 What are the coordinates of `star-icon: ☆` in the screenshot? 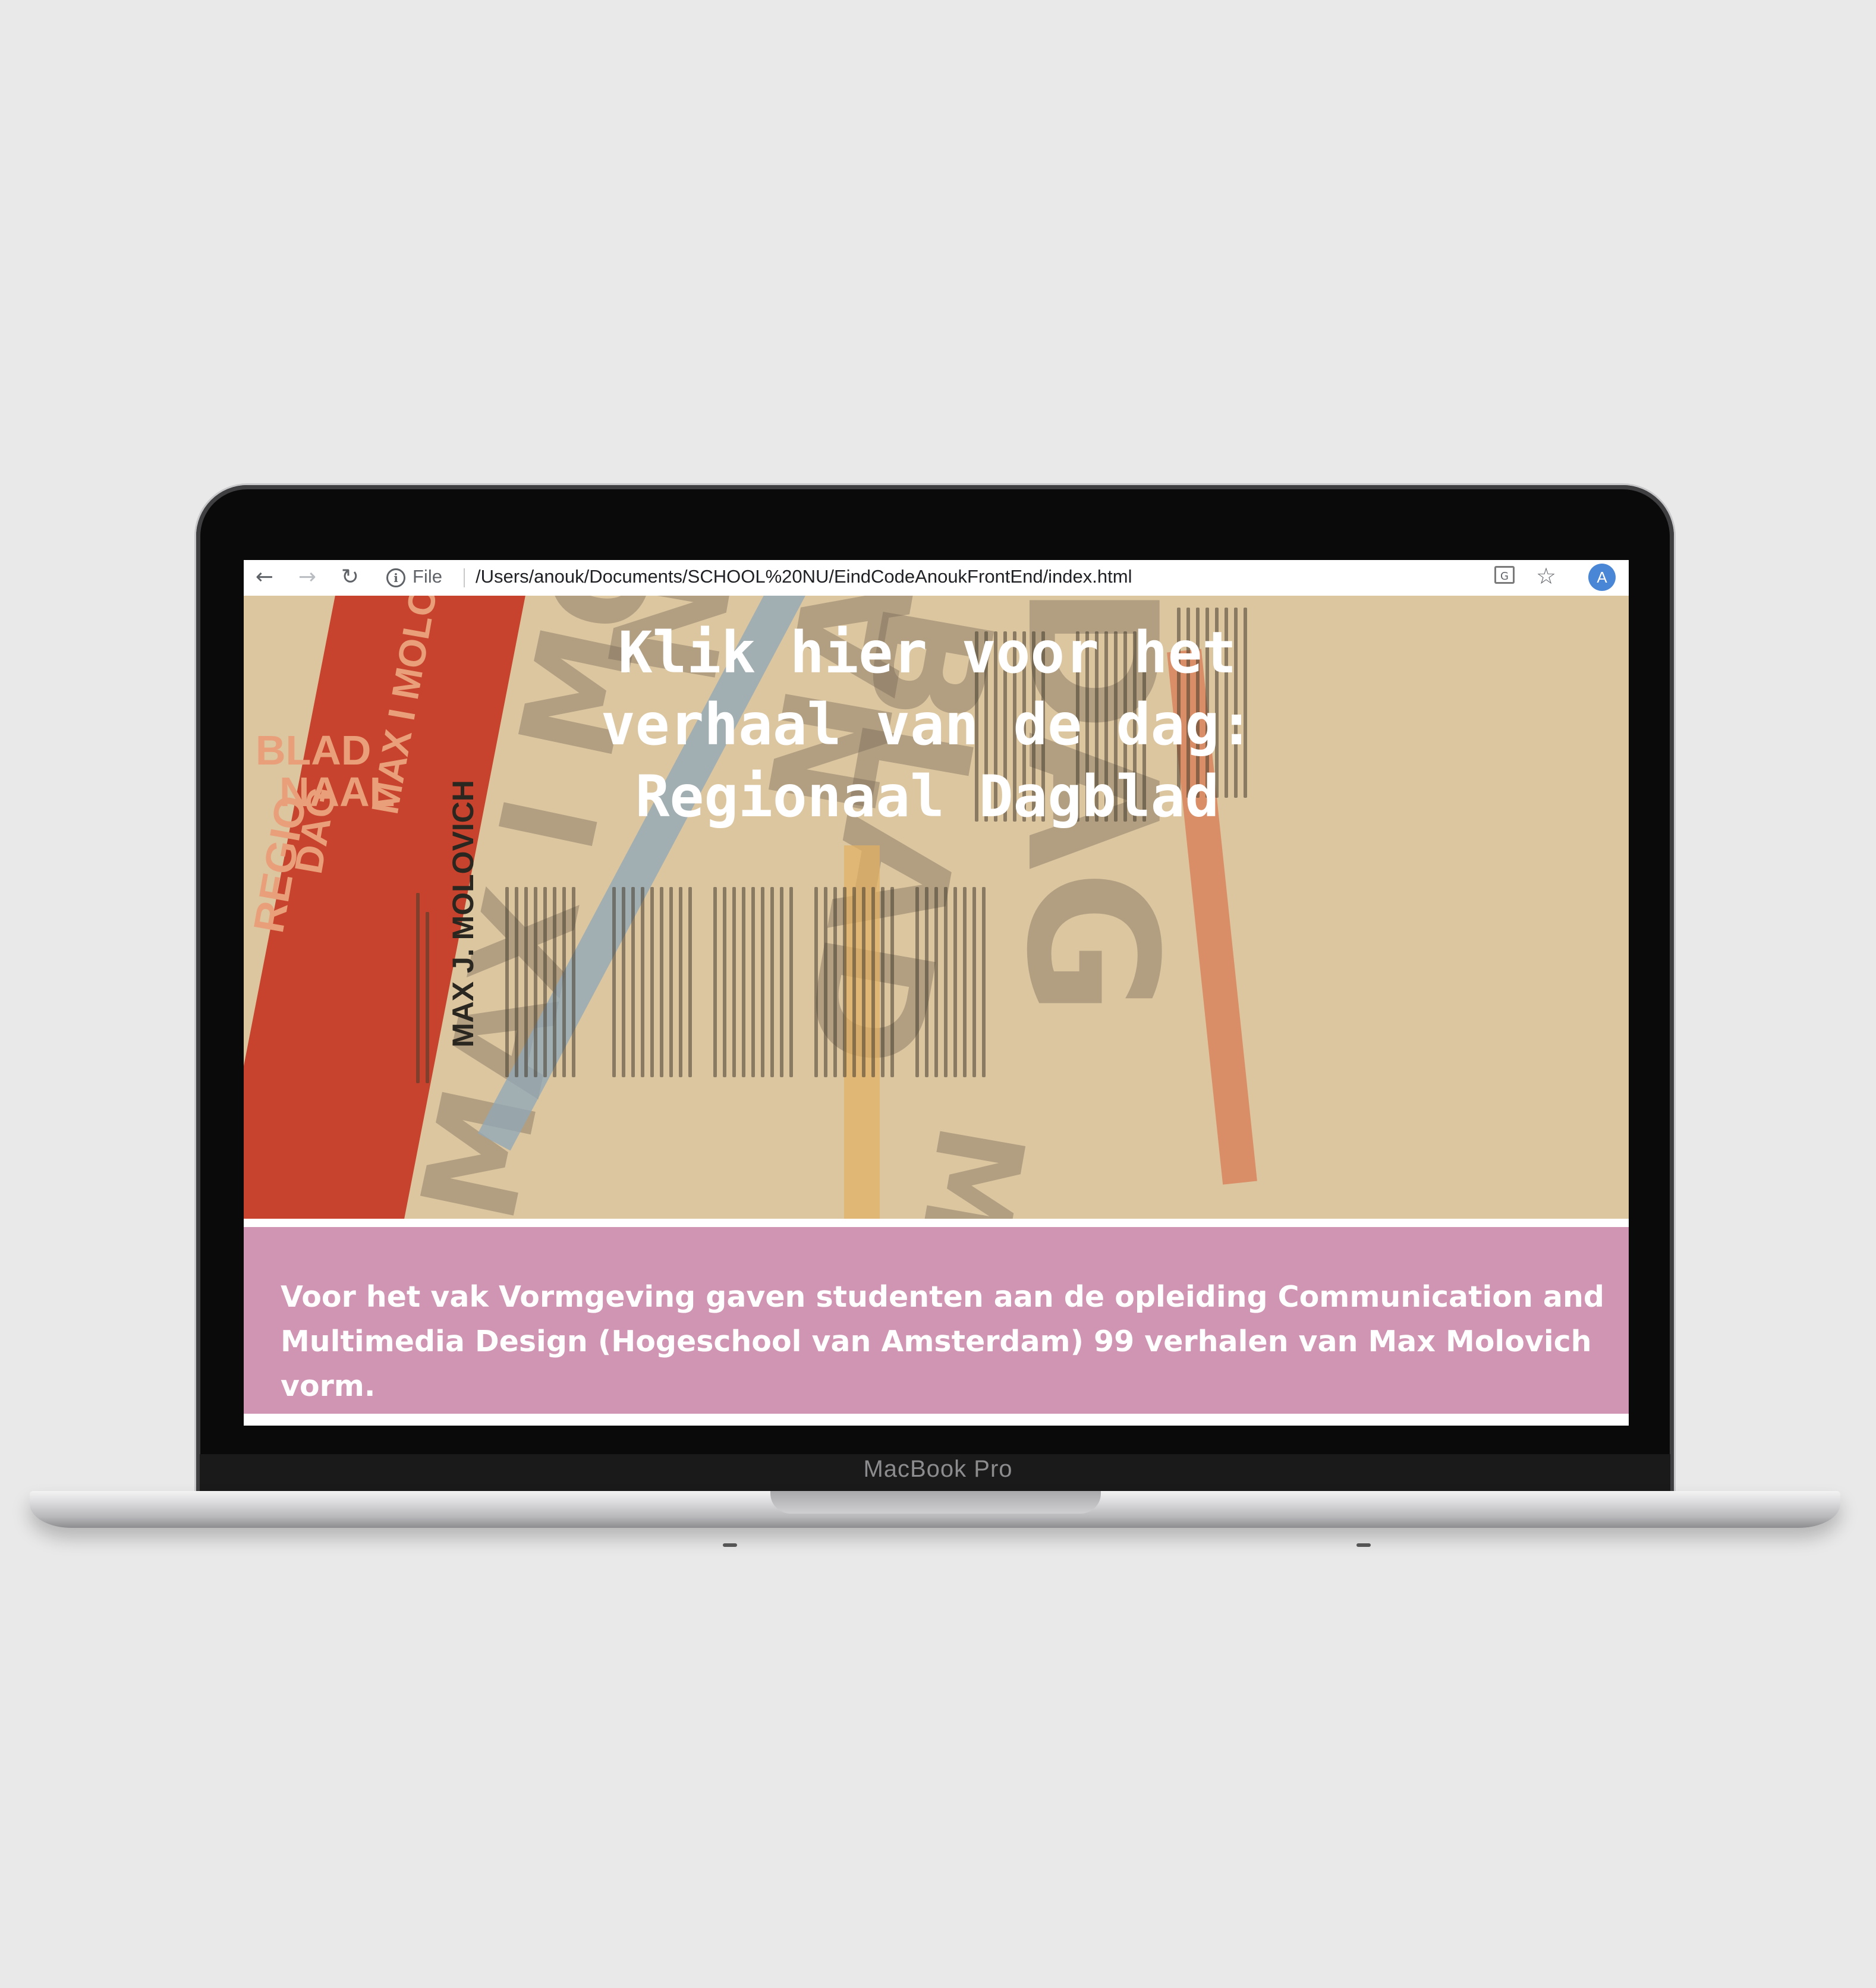 It's located at (1546, 576).